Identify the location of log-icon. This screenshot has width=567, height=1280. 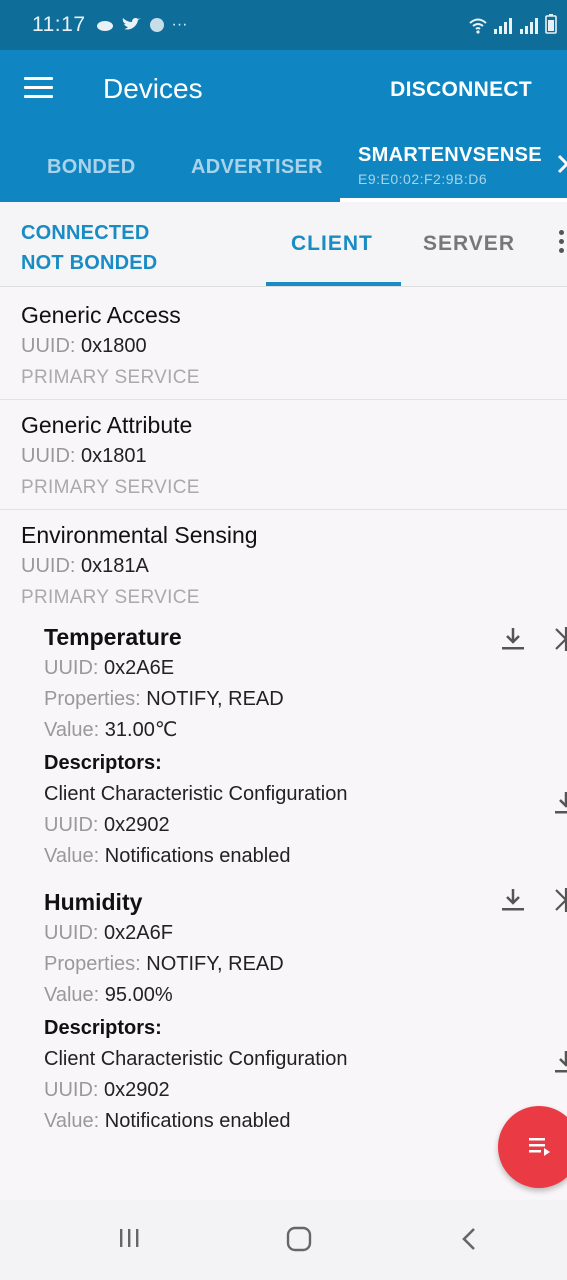
(539, 1147).